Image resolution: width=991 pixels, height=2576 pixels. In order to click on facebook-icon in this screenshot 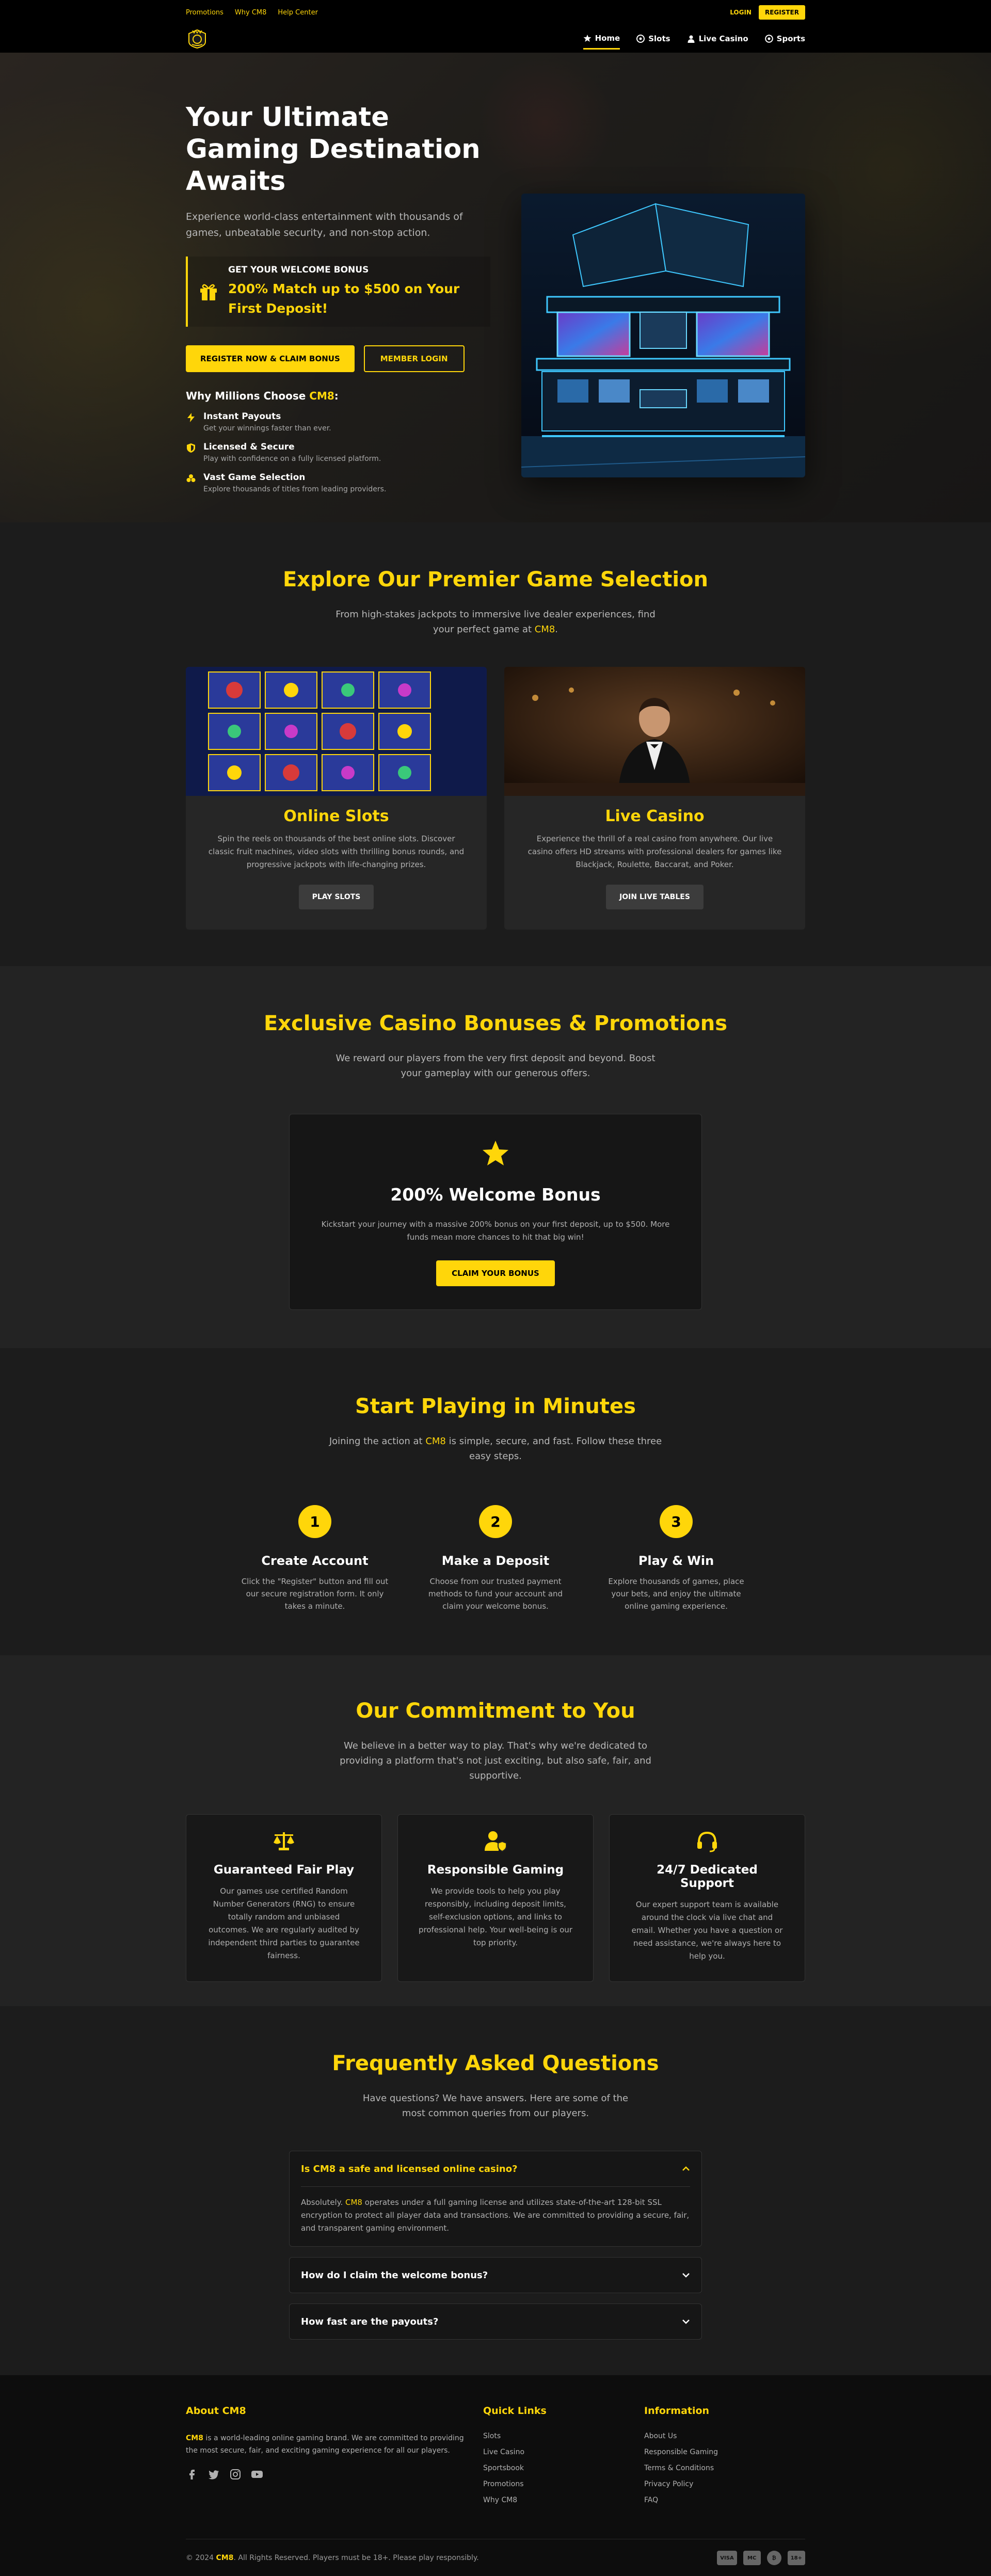, I will do `click(192, 2474)`.